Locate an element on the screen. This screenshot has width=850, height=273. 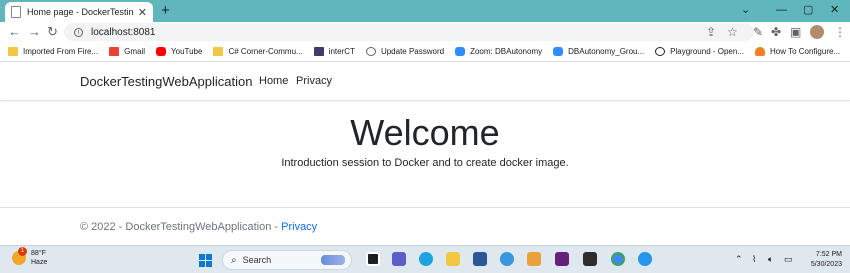
gmail-icon is located at coordinates (114, 51).